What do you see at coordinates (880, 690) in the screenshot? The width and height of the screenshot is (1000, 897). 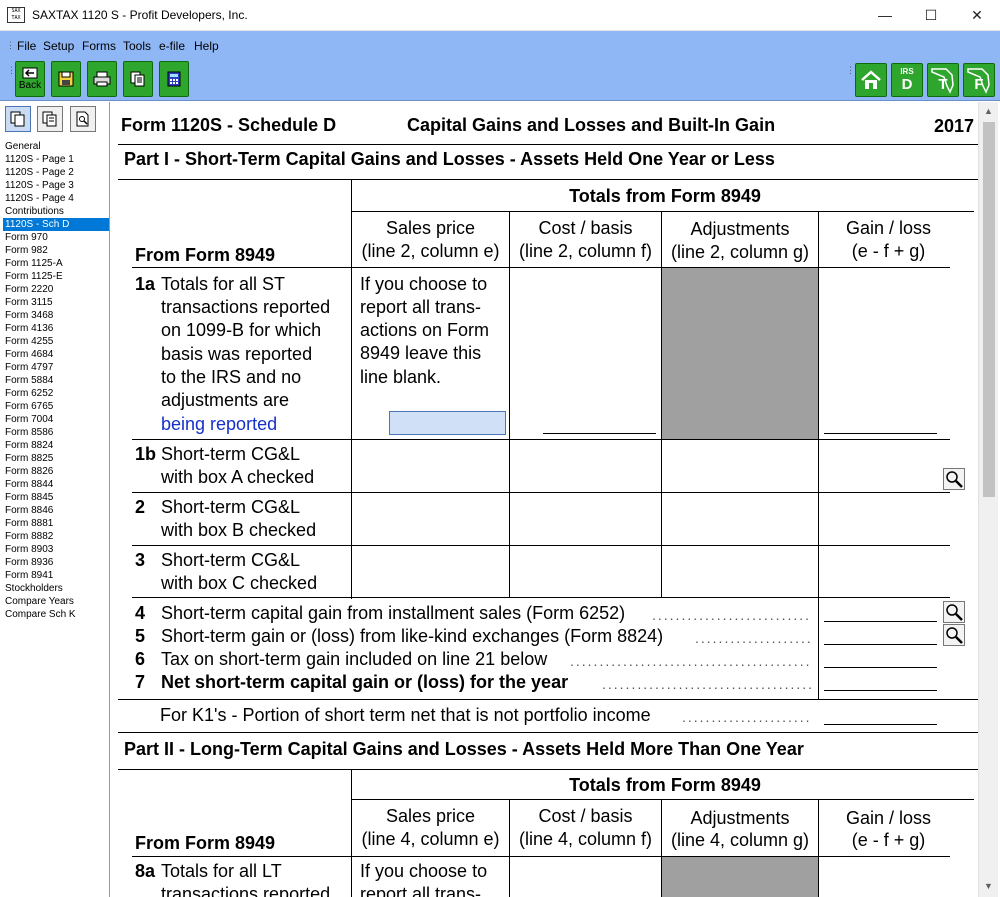 I see `line-7-field` at bounding box center [880, 690].